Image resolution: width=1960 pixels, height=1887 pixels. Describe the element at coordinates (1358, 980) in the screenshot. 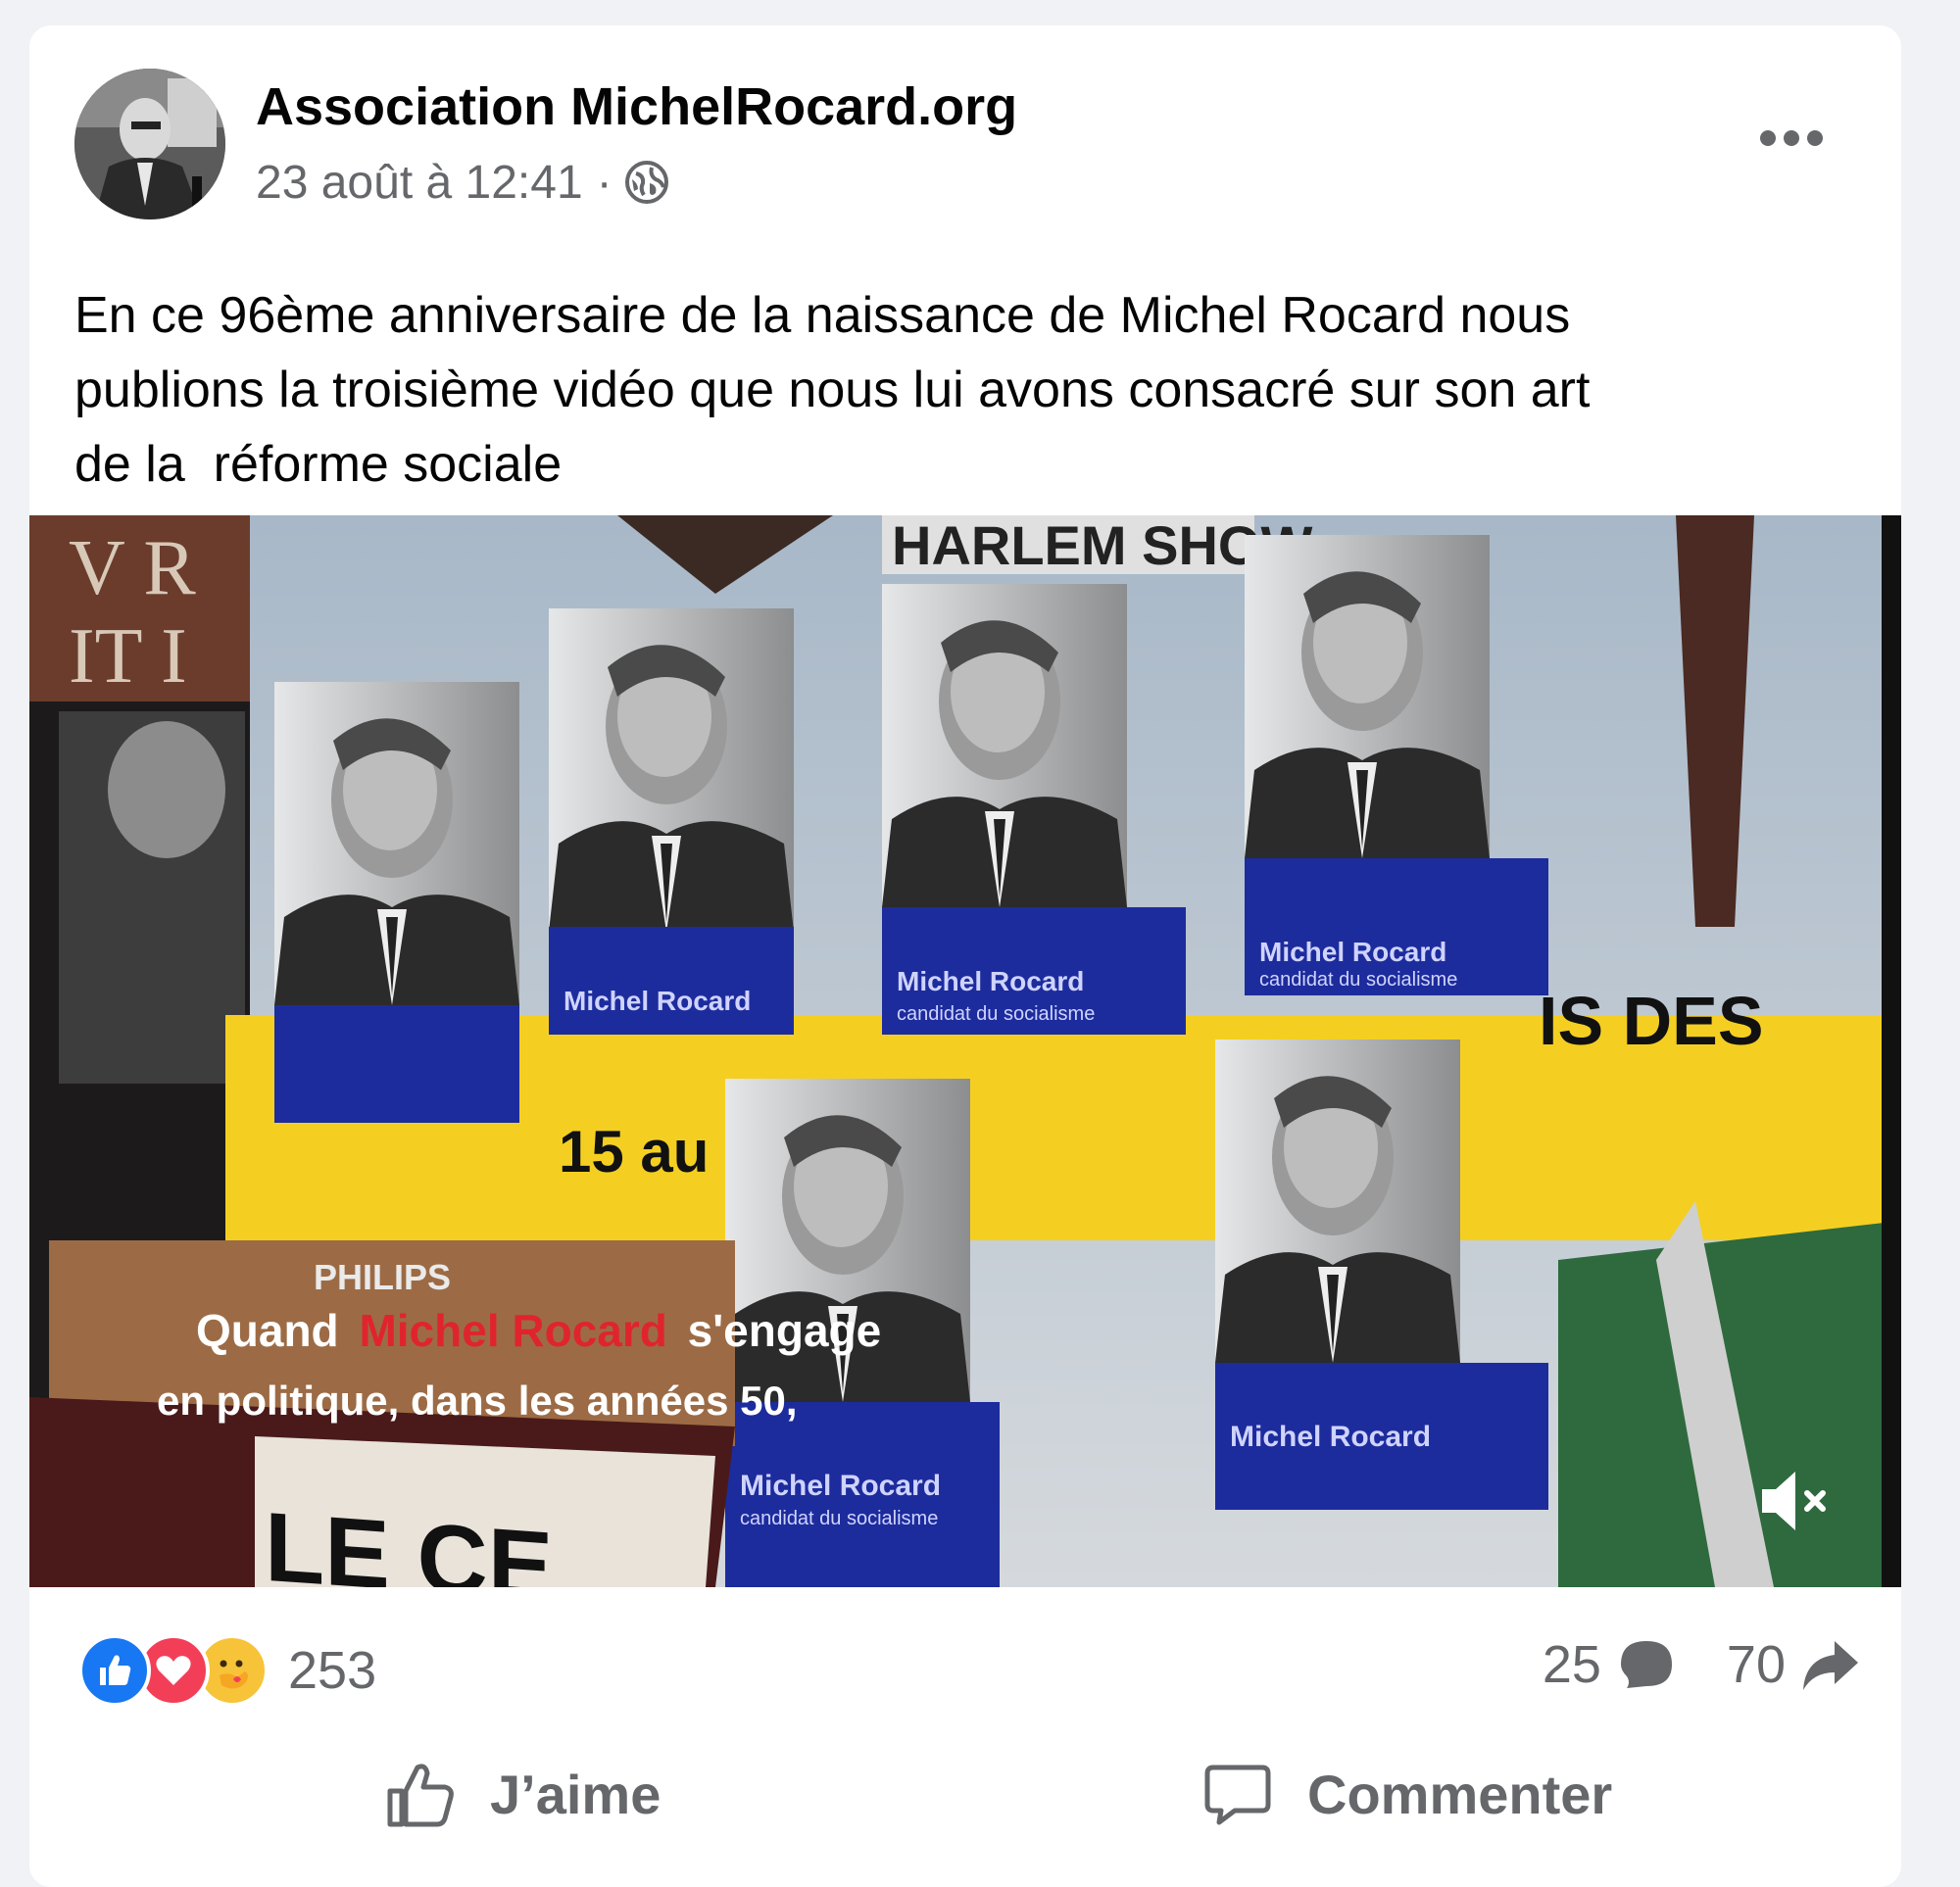

I see `poster-sub-2: candidat du socialisme` at that location.